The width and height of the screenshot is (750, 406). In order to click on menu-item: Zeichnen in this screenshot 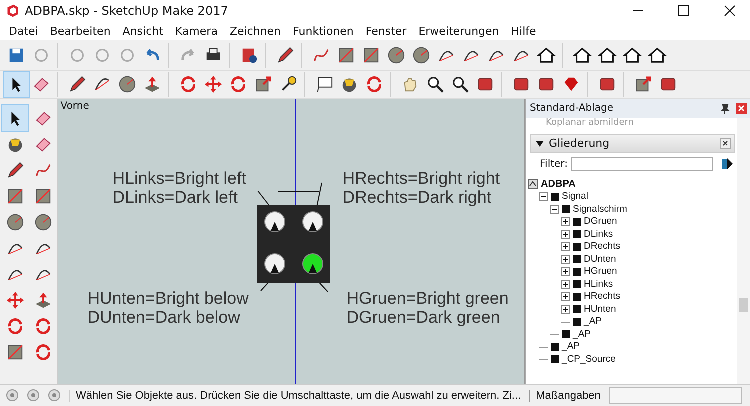, I will do `click(256, 31)`.